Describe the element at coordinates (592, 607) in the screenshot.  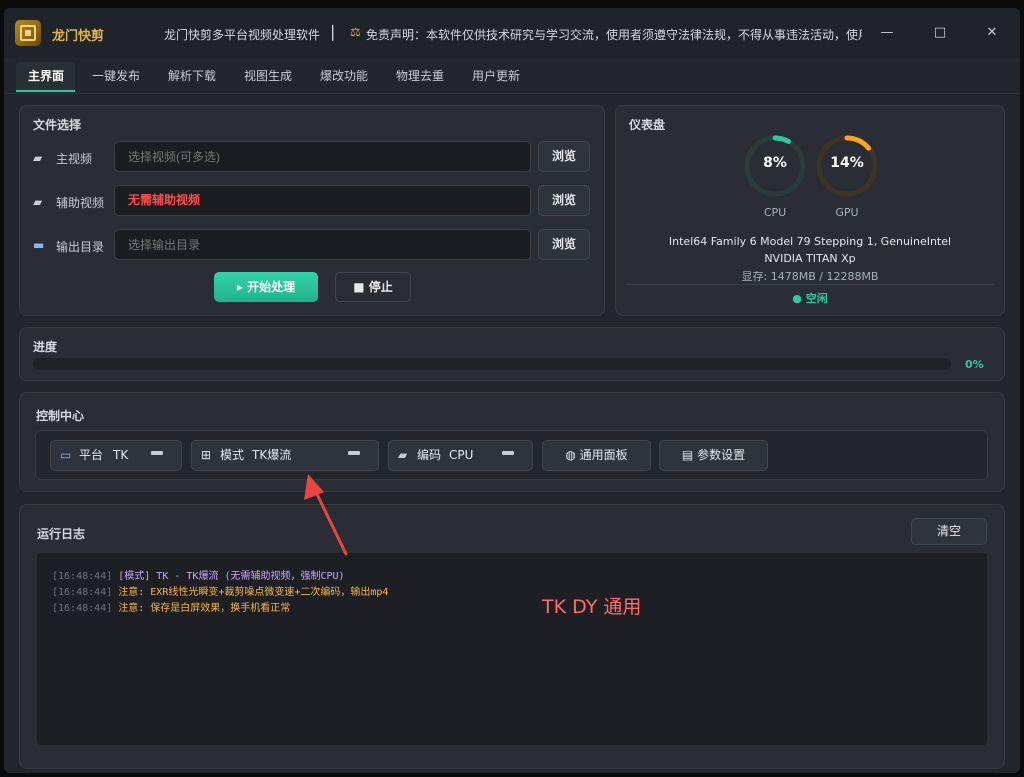
I see `annotation-text: TK DY 通用` at that location.